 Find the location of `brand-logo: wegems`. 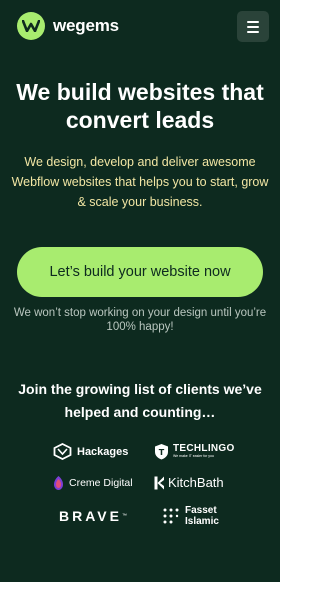

brand-logo: wegems is located at coordinates (68, 26).